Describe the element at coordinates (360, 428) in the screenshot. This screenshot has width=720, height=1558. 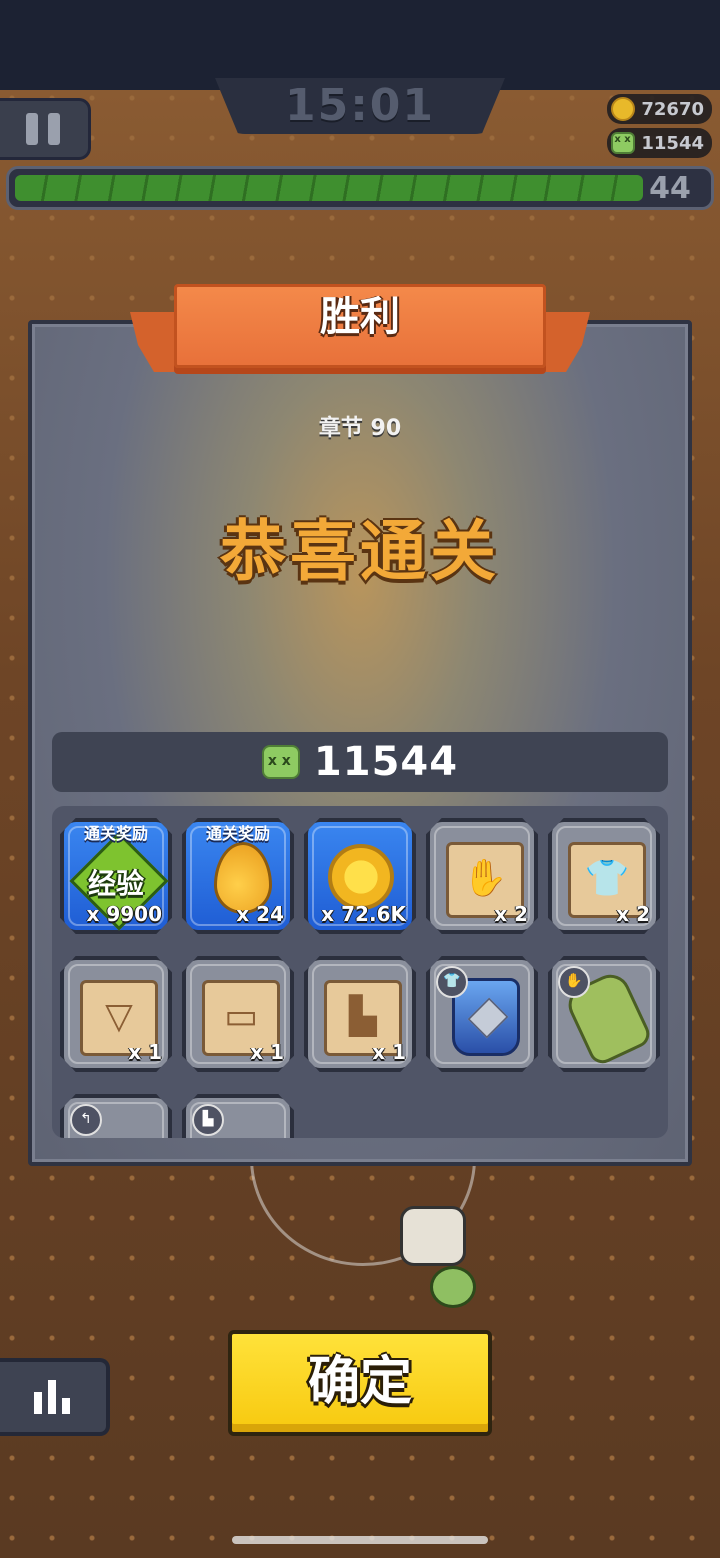
I see `chapter-label: 章节 90` at that location.